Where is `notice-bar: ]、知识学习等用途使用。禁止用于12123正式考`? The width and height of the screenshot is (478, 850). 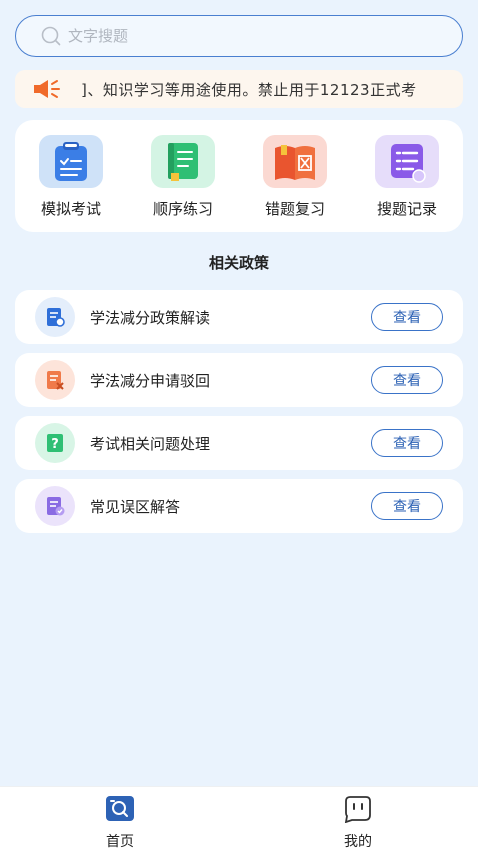
notice-bar: ]、知识学习等用途使用。禁止用于12123正式考 is located at coordinates (239, 89).